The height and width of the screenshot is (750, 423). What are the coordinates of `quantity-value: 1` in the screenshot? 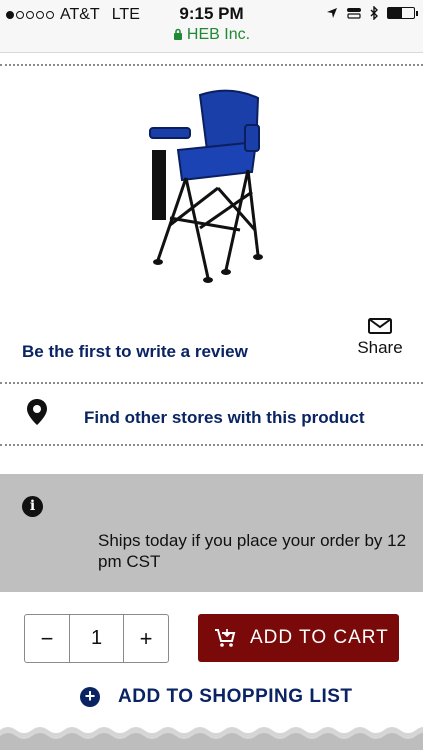 It's located at (96, 638).